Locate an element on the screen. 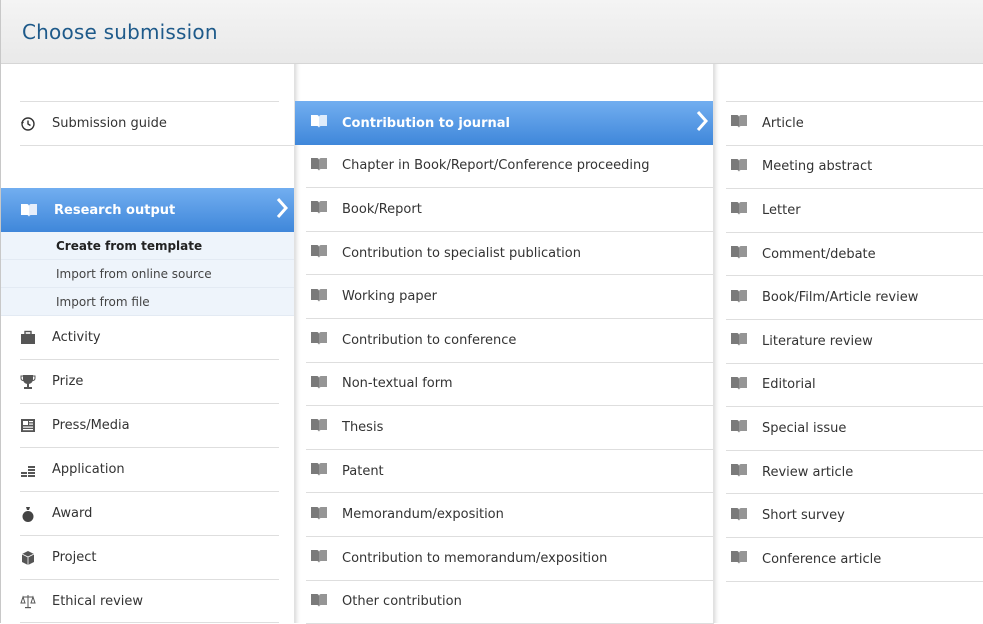  subtype-label: Literature review is located at coordinates (817, 341).